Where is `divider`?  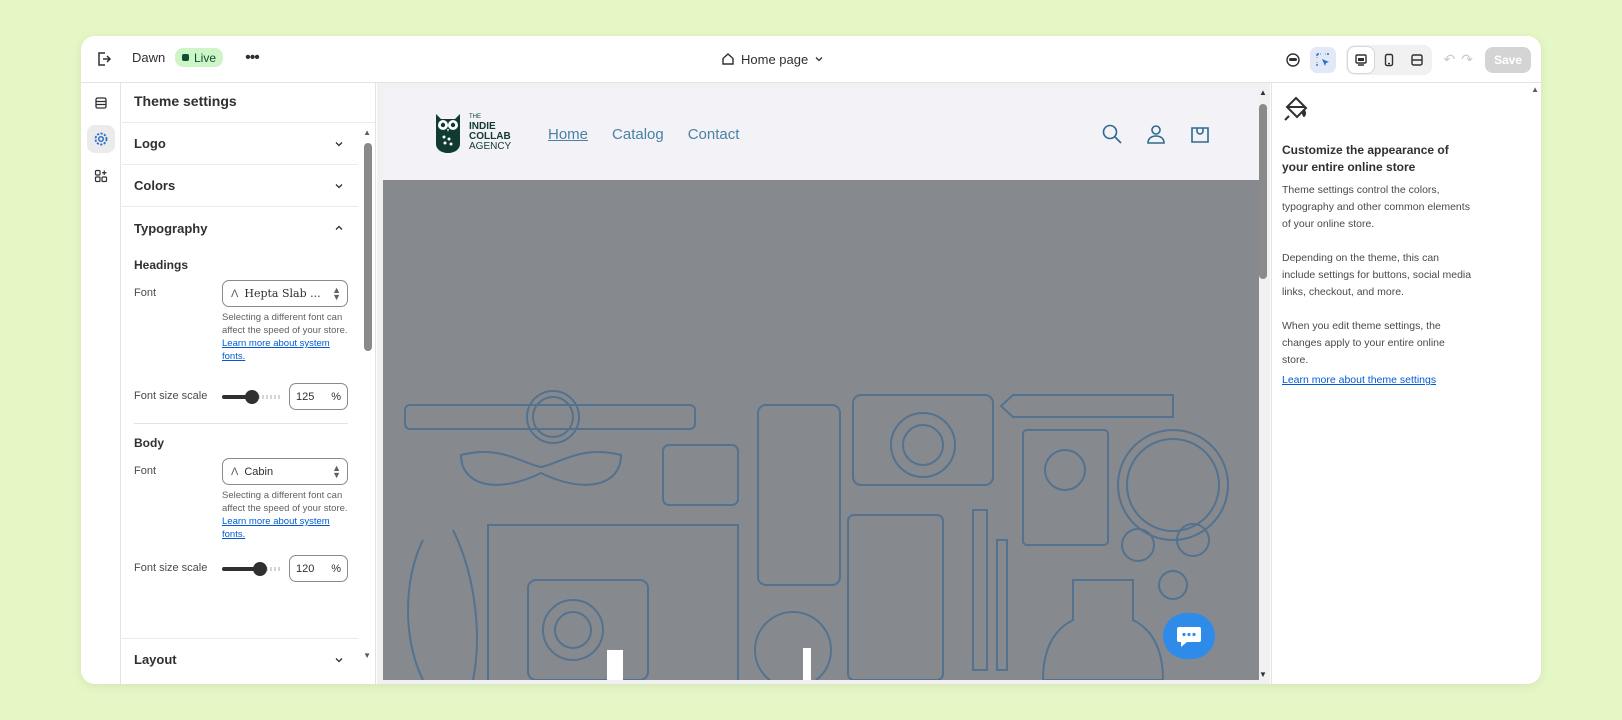
divider is located at coordinates (241, 423).